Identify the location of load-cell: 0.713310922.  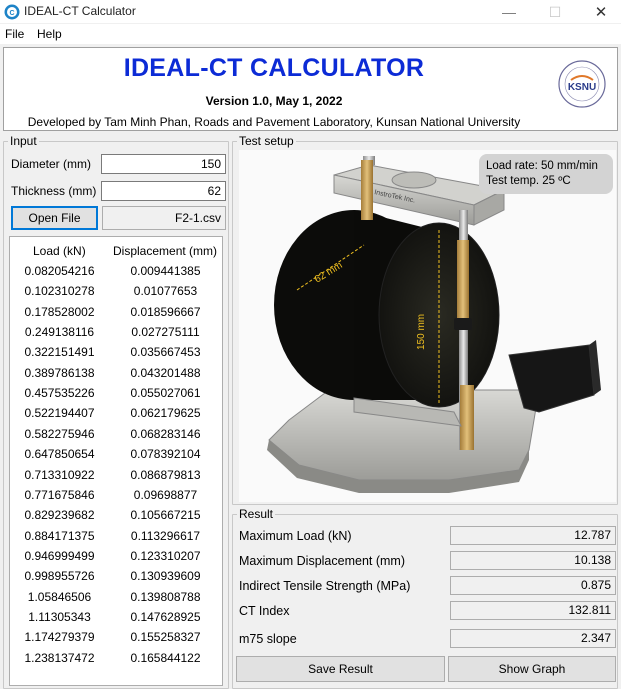
(59, 474).